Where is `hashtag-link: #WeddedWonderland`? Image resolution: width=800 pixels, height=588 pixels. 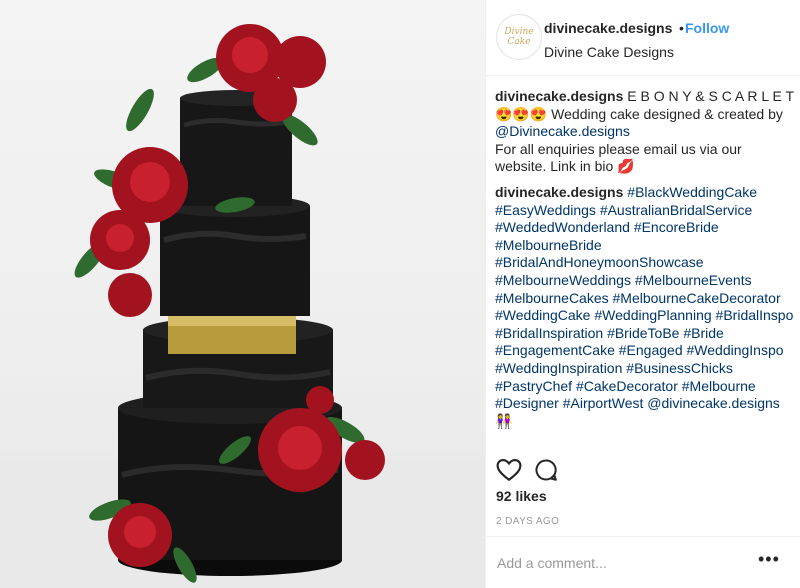
hashtag-link: #WeddedWonderland is located at coordinates (562, 227).